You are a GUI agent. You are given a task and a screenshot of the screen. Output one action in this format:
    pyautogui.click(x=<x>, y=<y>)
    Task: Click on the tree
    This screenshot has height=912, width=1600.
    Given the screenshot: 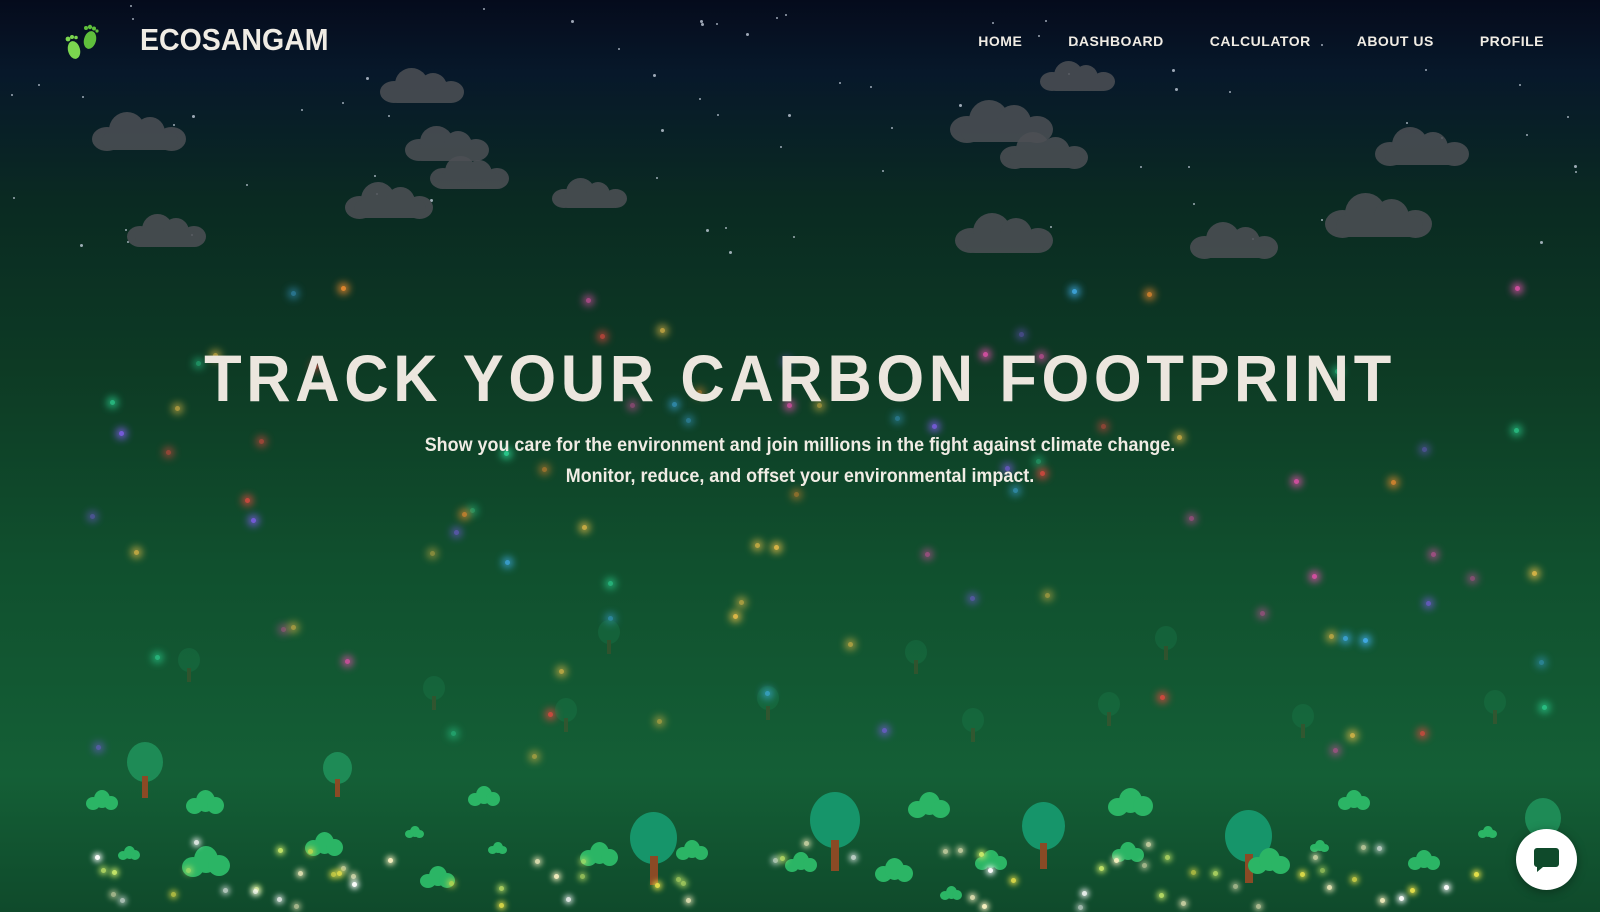 What is the action you would take?
    pyautogui.click(x=768, y=703)
    